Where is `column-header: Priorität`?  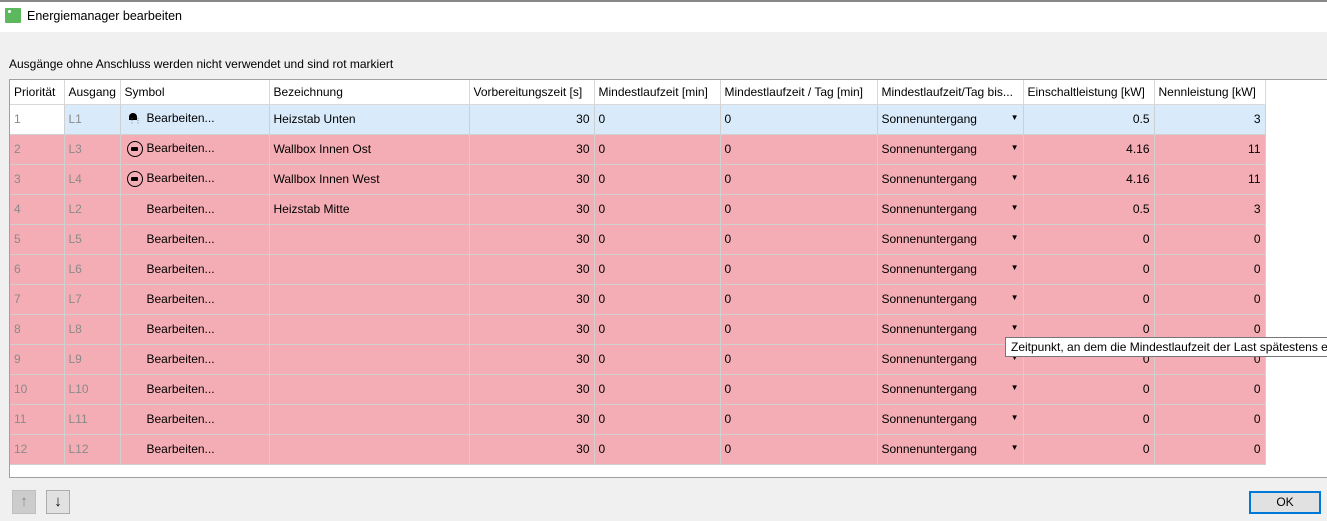 column-header: Priorität is located at coordinates (37, 92).